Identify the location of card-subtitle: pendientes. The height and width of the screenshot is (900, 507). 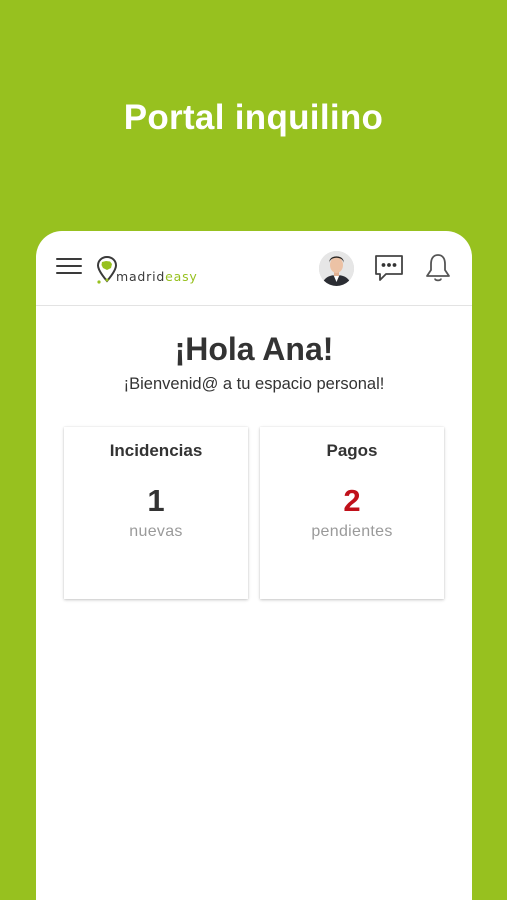
(352, 531).